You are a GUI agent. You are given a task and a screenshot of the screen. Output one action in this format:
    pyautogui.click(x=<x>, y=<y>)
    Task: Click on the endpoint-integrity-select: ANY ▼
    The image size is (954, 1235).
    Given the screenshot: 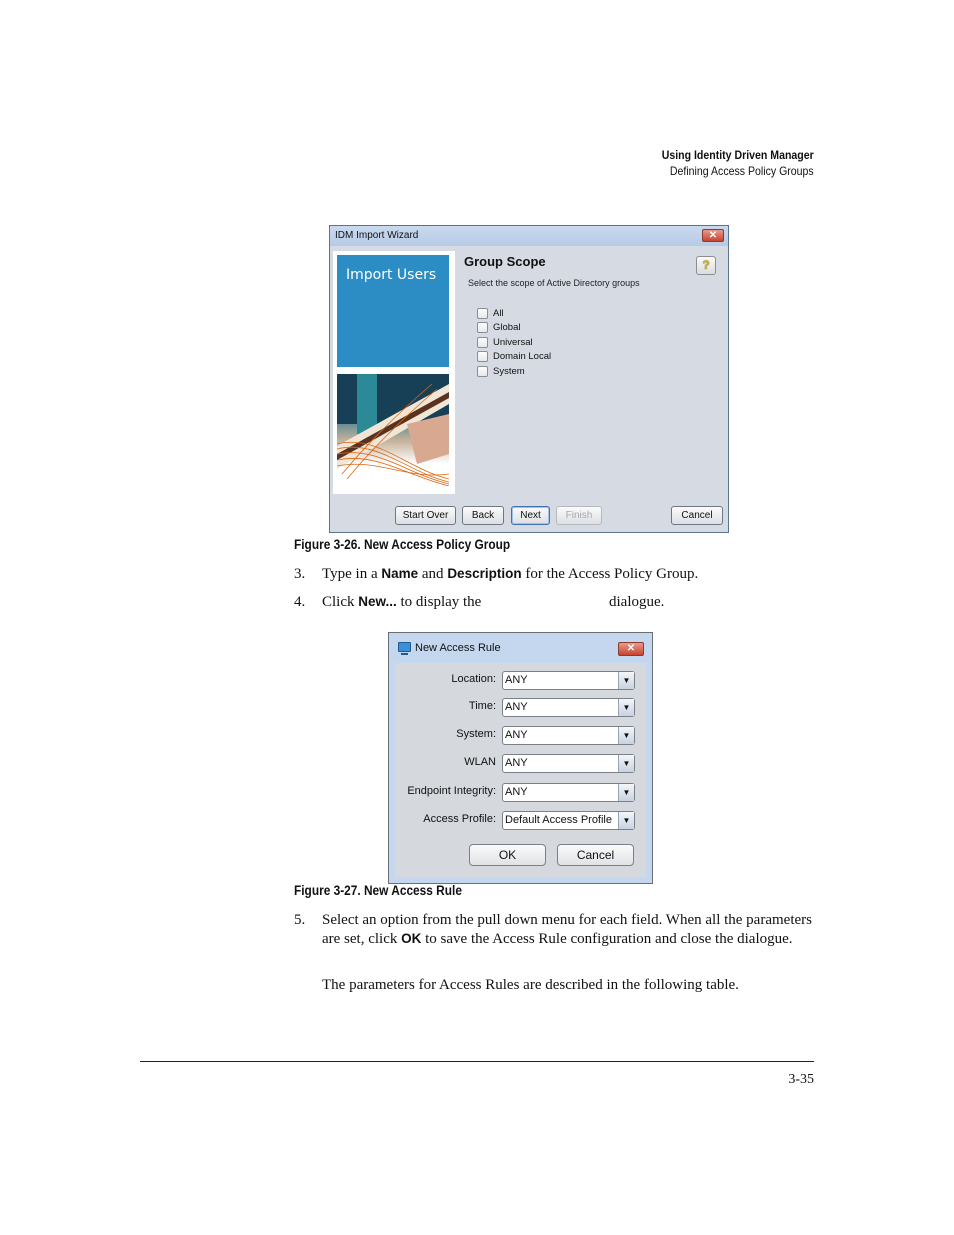 What is the action you would take?
    pyautogui.click(x=568, y=792)
    